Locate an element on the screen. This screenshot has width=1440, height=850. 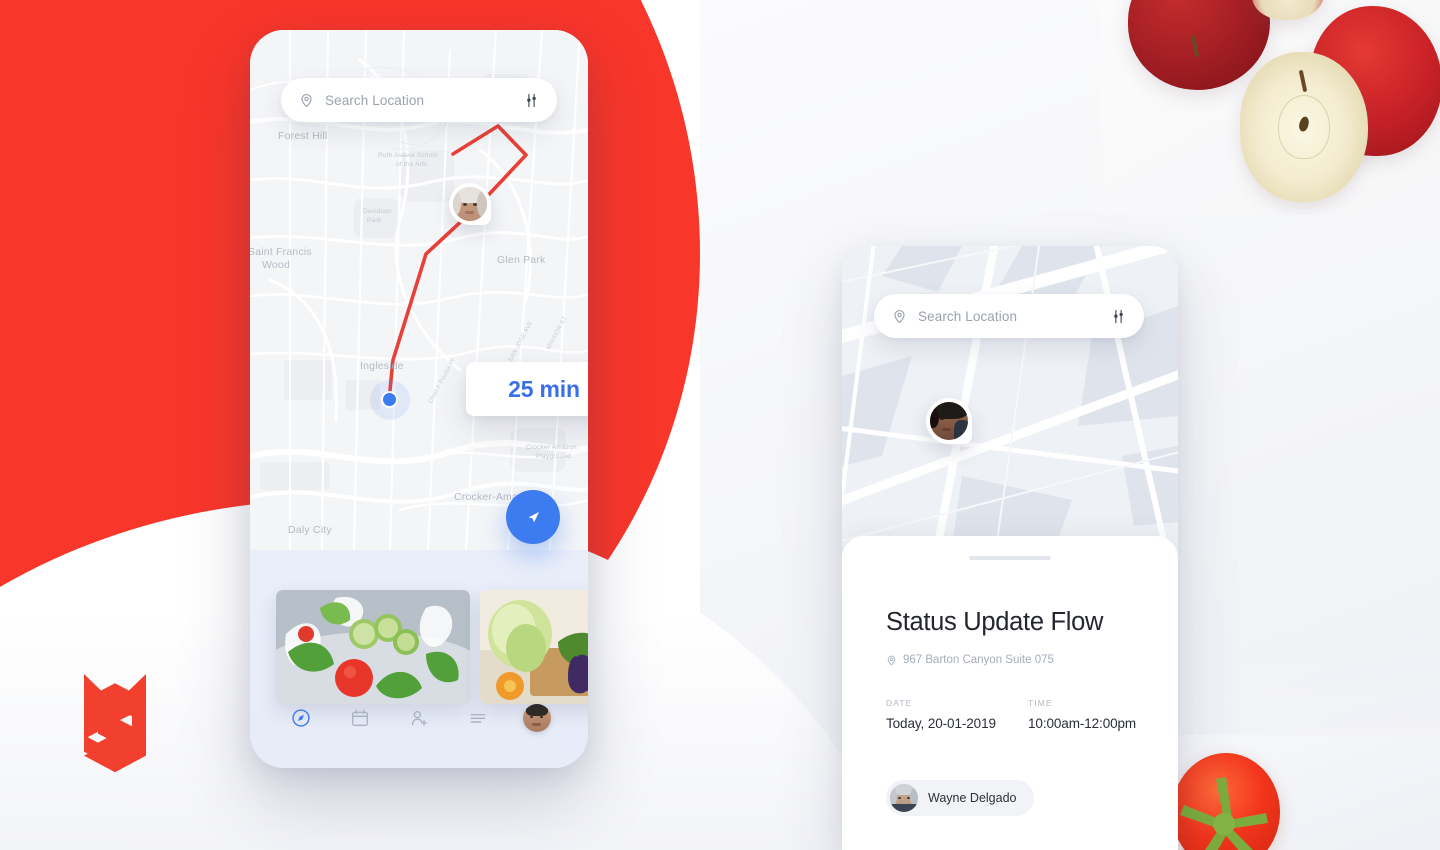
apple-stem-icon is located at coordinates (1195, 45).